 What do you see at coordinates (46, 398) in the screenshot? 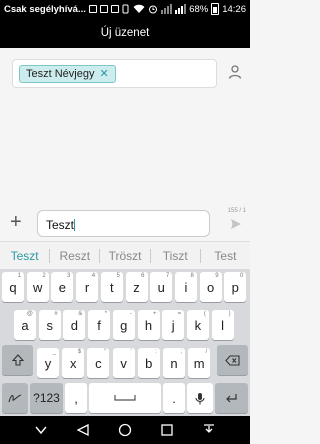
I see `numbers-key: ?123` at bounding box center [46, 398].